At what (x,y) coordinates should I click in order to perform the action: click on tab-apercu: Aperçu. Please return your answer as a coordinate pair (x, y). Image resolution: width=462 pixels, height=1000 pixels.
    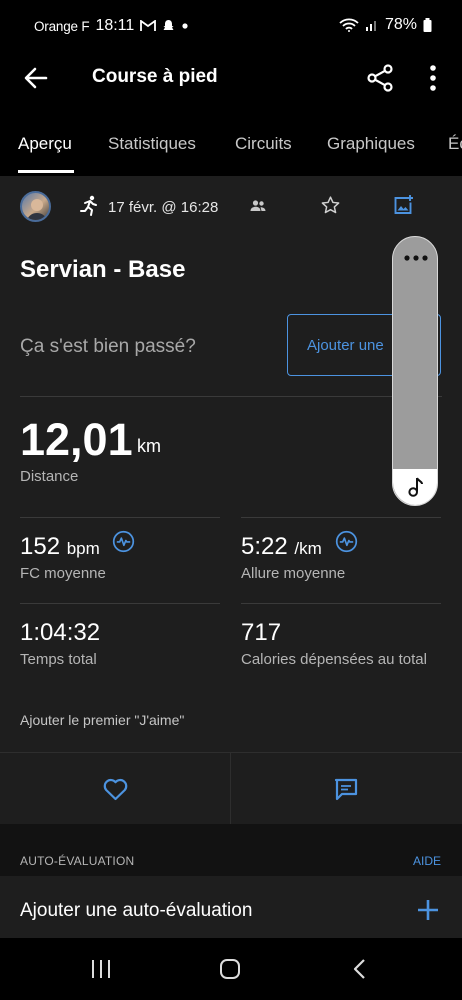
    Looking at the image, I should click on (45, 144).